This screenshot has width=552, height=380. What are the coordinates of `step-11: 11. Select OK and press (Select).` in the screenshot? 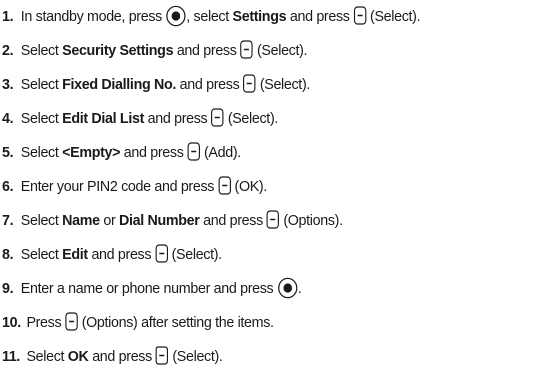 It's located at (112, 357).